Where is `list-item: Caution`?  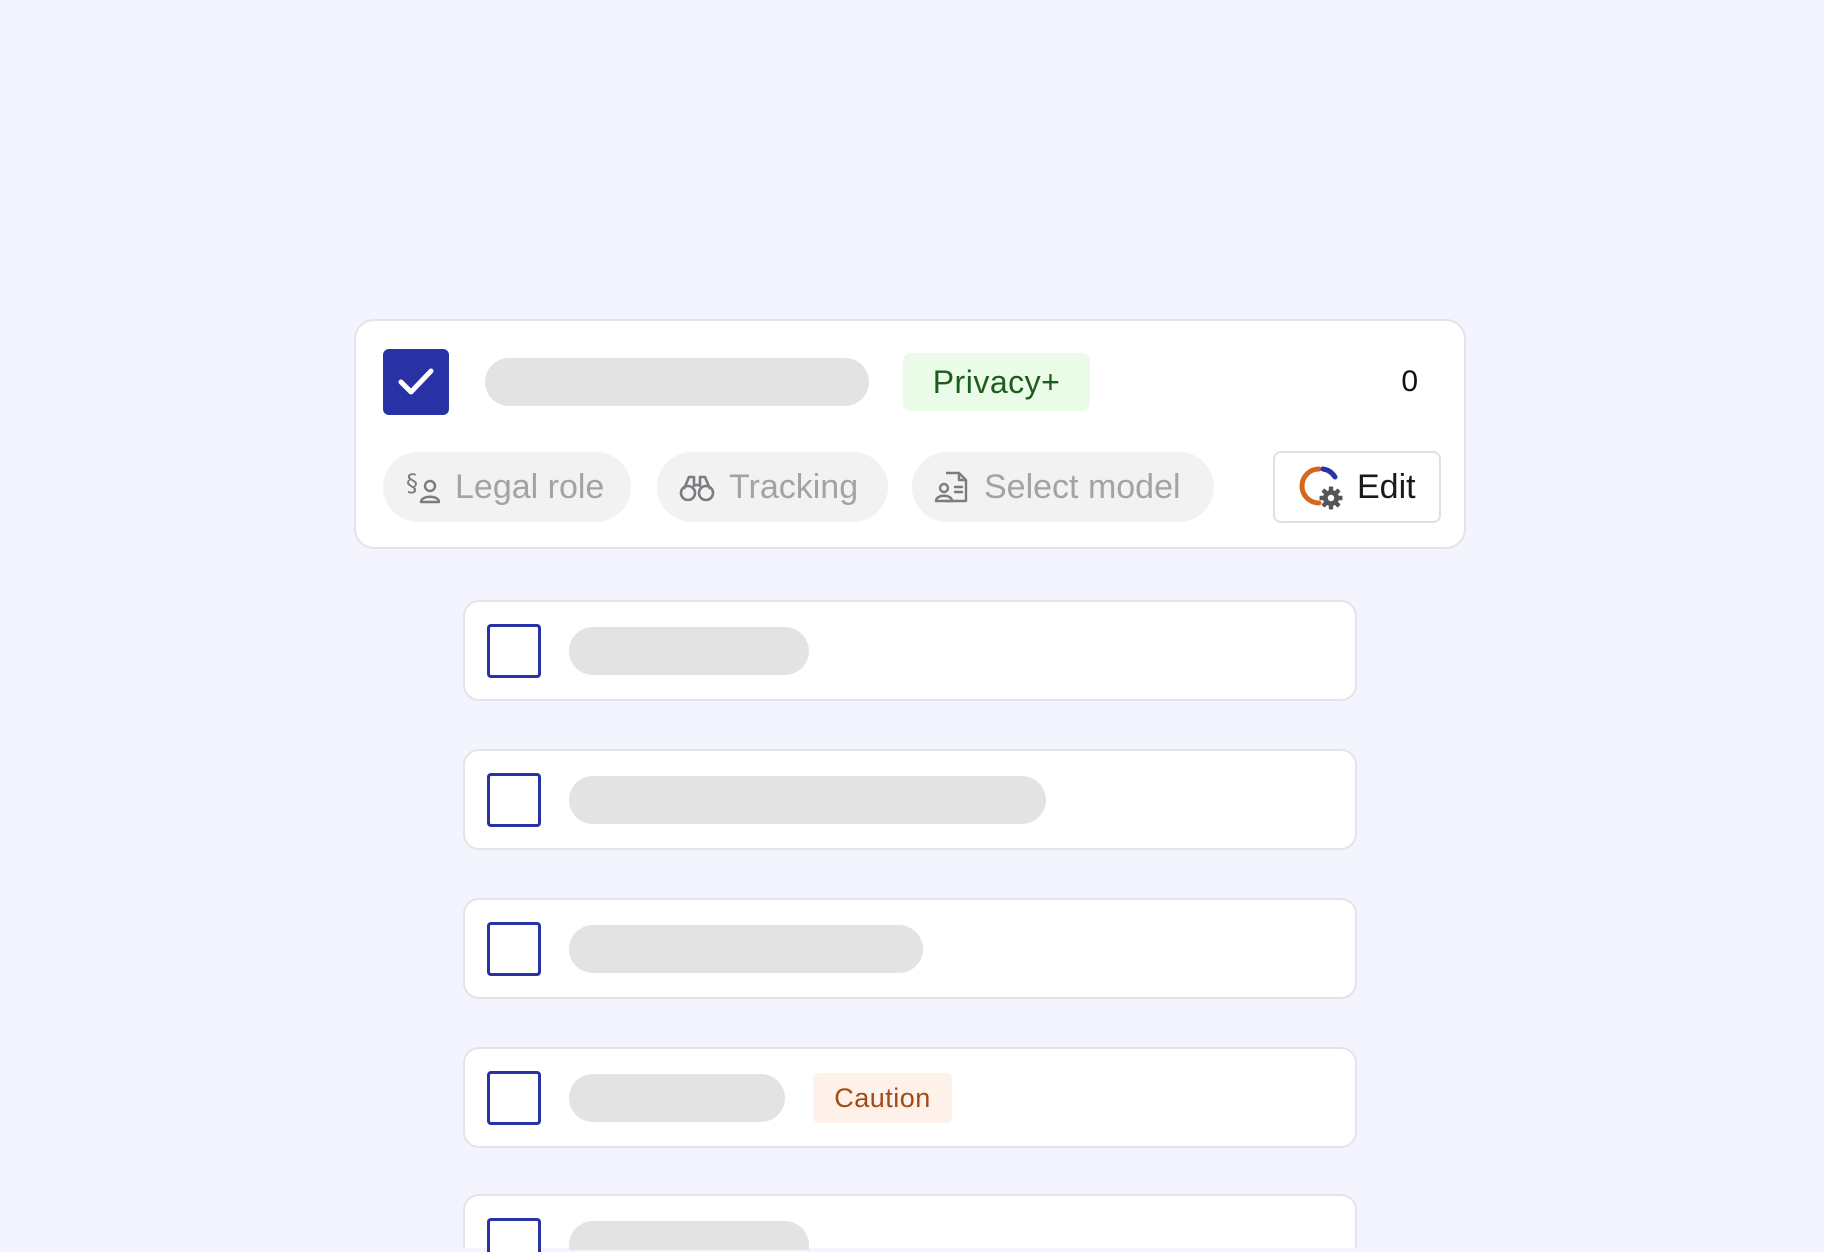
list-item: Caution is located at coordinates (910, 1097).